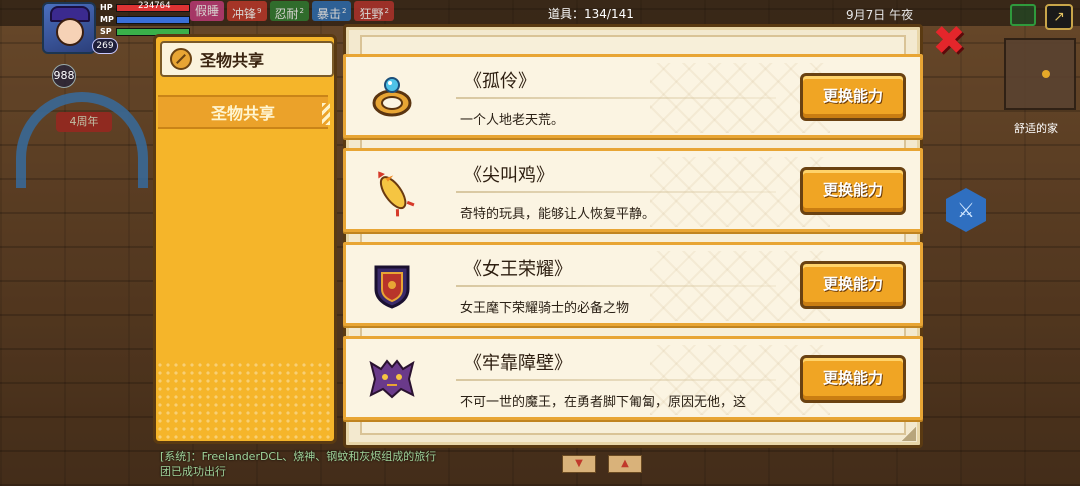  Describe the element at coordinates (509, 175) in the screenshot. I see `relic-name: 《尖叫鸡》` at that location.